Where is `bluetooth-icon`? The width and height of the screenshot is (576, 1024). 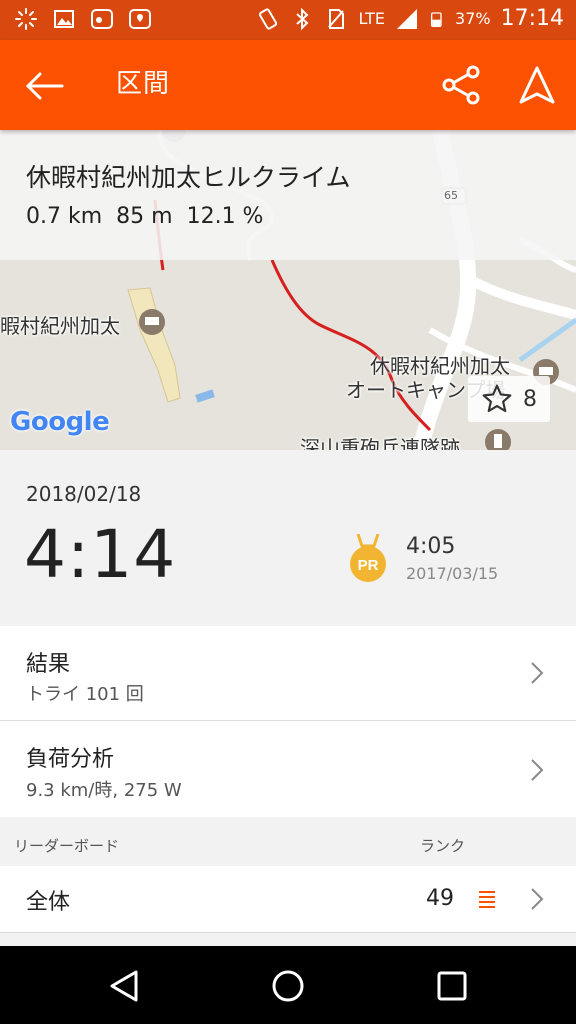 bluetooth-icon is located at coordinates (302, 18).